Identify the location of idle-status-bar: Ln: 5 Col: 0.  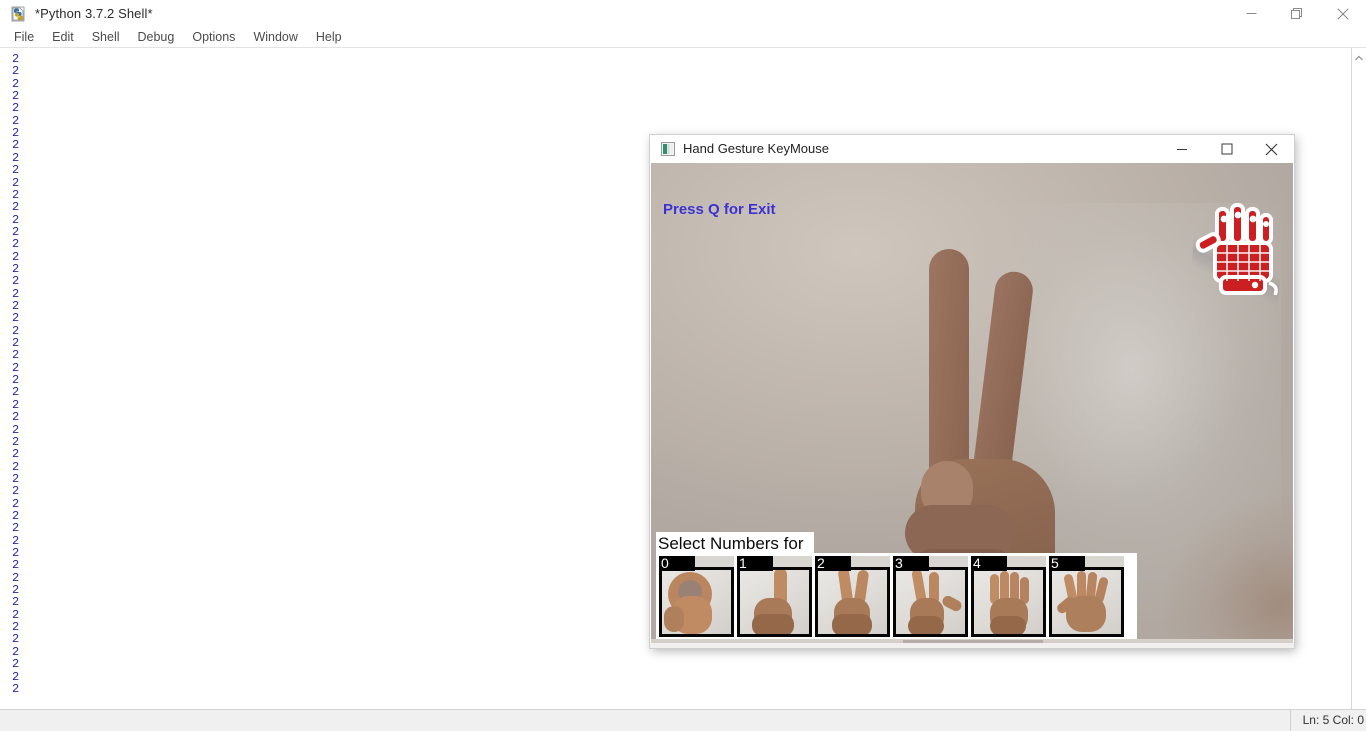
(683, 720).